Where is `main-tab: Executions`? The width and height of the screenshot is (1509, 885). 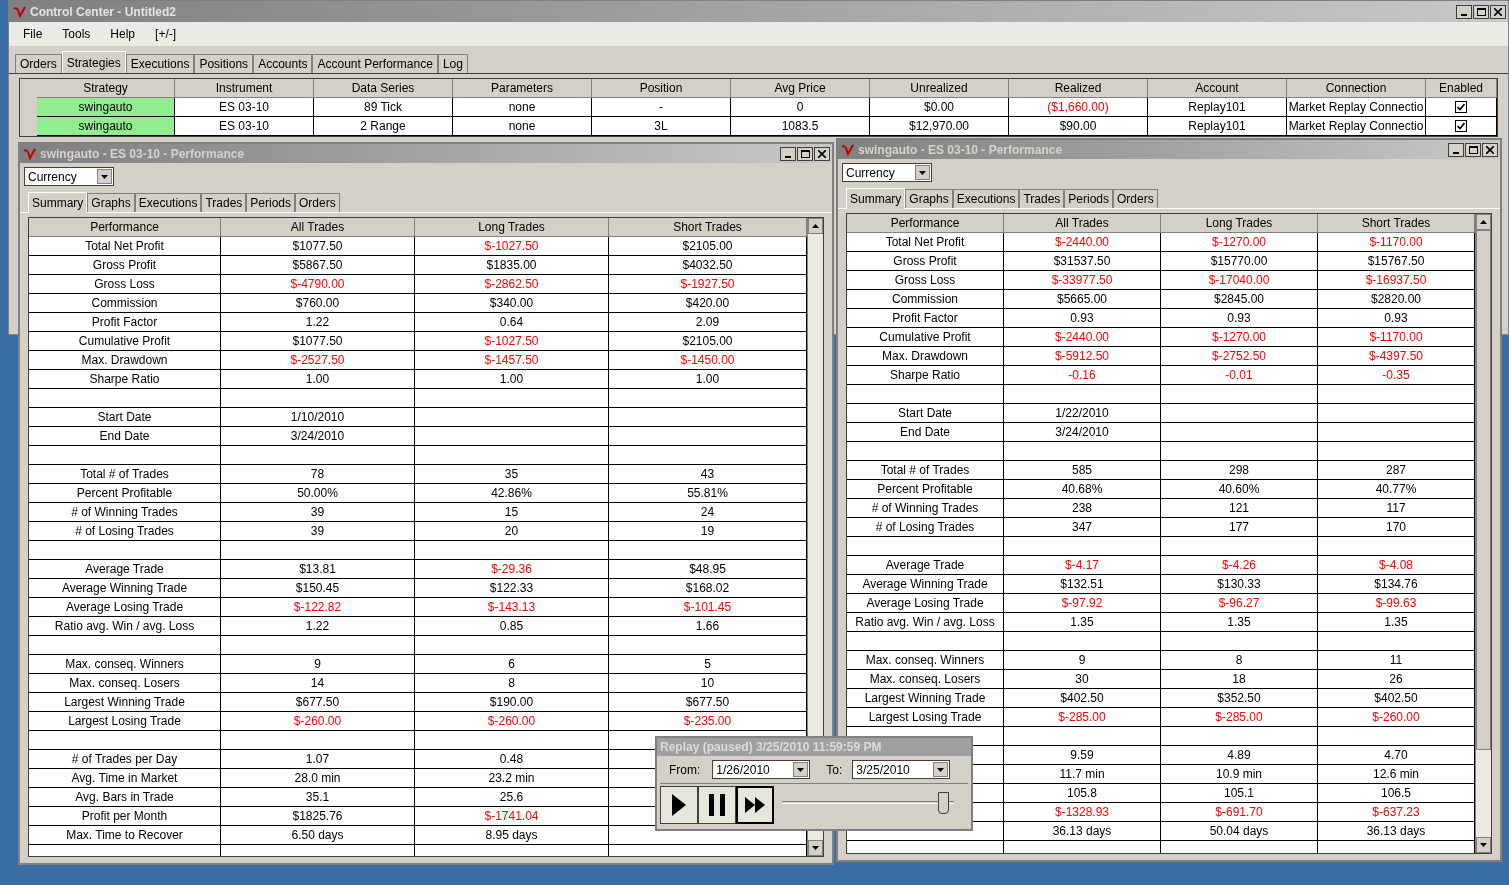 main-tab: Executions is located at coordinates (160, 63).